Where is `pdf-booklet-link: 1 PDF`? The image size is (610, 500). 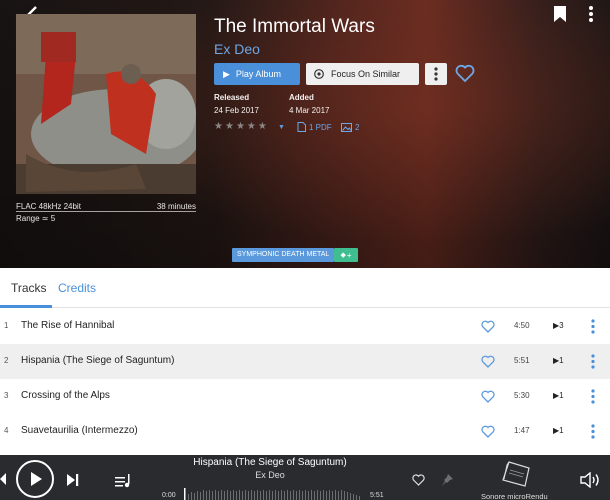 pdf-booklet-link: 1 PDF is located at coordinates (314, 127).